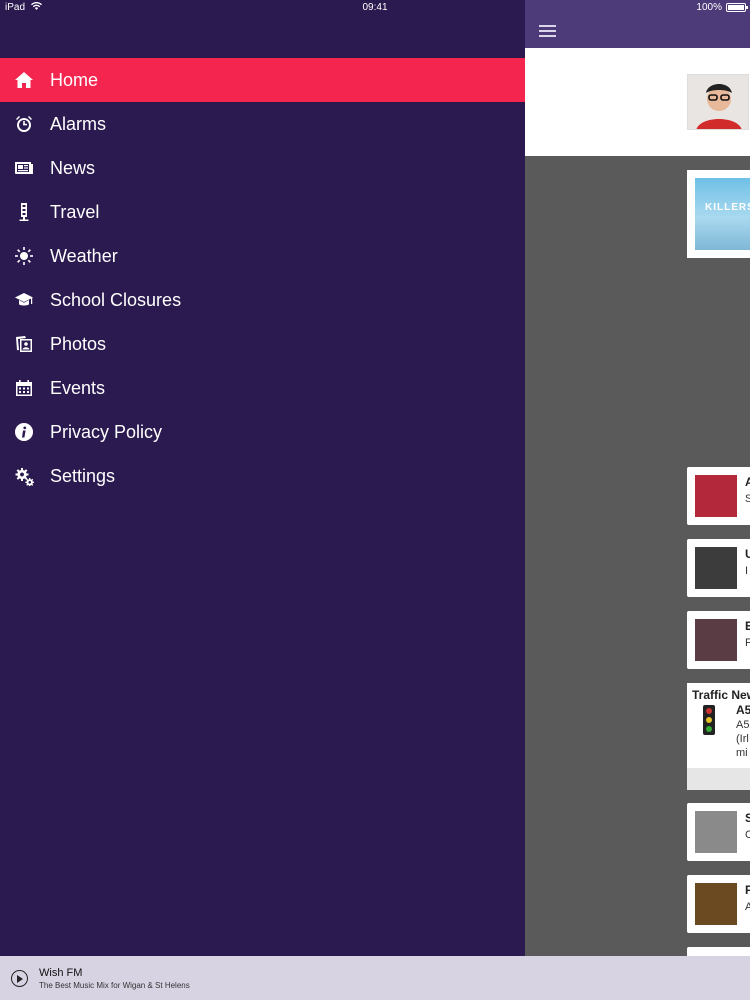  Describe the element at coordinates (262, 124) in the screenshot. I see `menu-item-alarms: Alarms` at that location.